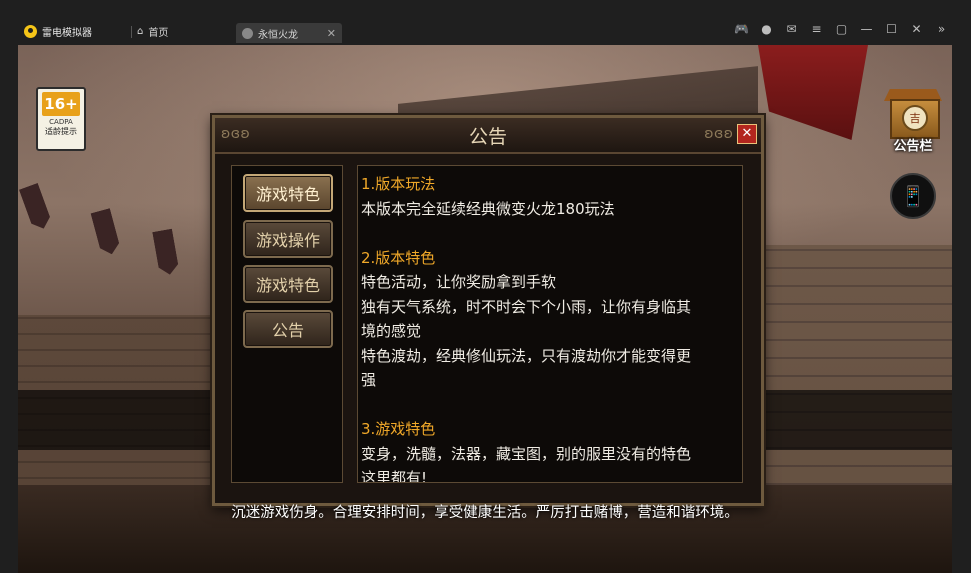  What do you see at coordinates (67, 33) in the screenshot?
I see `app-name: 雷电模拟器` at bounding box center [67, 33].